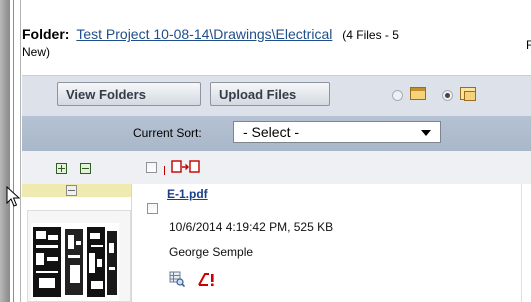  I want to click on file-thumbnail-frame, so click(79, 256).